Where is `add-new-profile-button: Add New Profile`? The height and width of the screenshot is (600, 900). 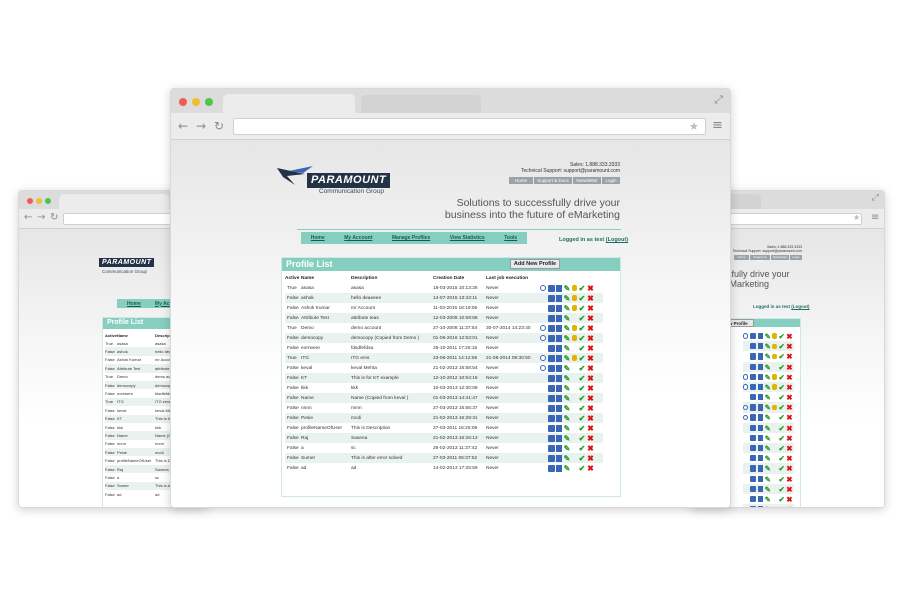
add-new-profile-button: Add New Profile is located at coordinates (535, 264).